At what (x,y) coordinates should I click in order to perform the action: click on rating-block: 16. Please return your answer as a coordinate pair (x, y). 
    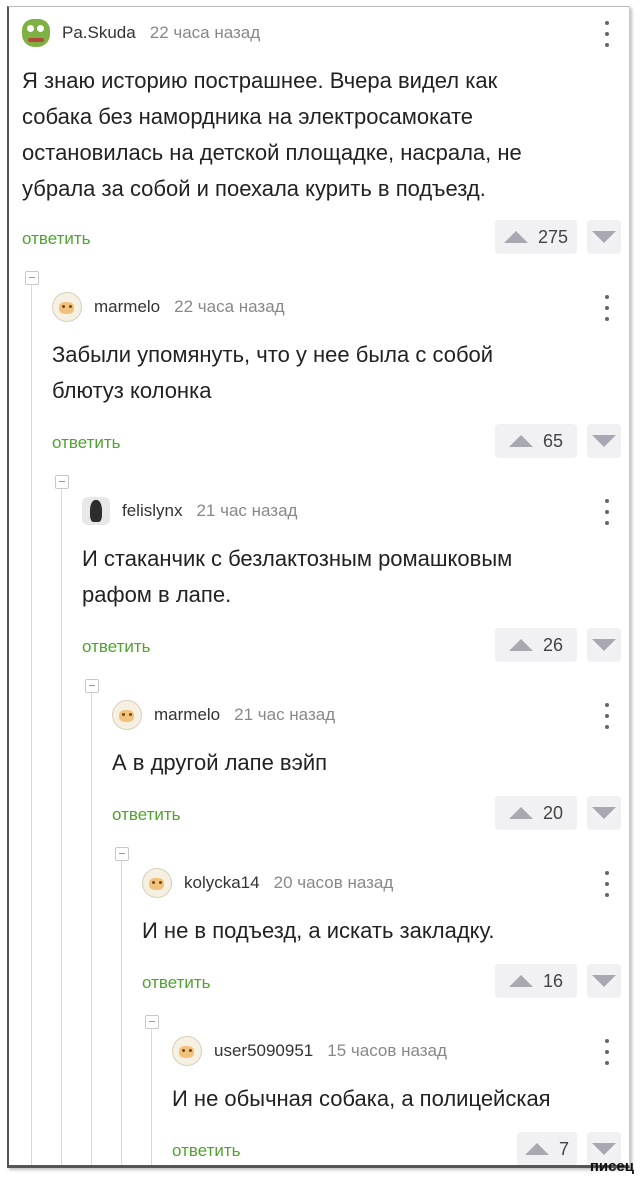
    Looking at the image, I should click on (558, 981).